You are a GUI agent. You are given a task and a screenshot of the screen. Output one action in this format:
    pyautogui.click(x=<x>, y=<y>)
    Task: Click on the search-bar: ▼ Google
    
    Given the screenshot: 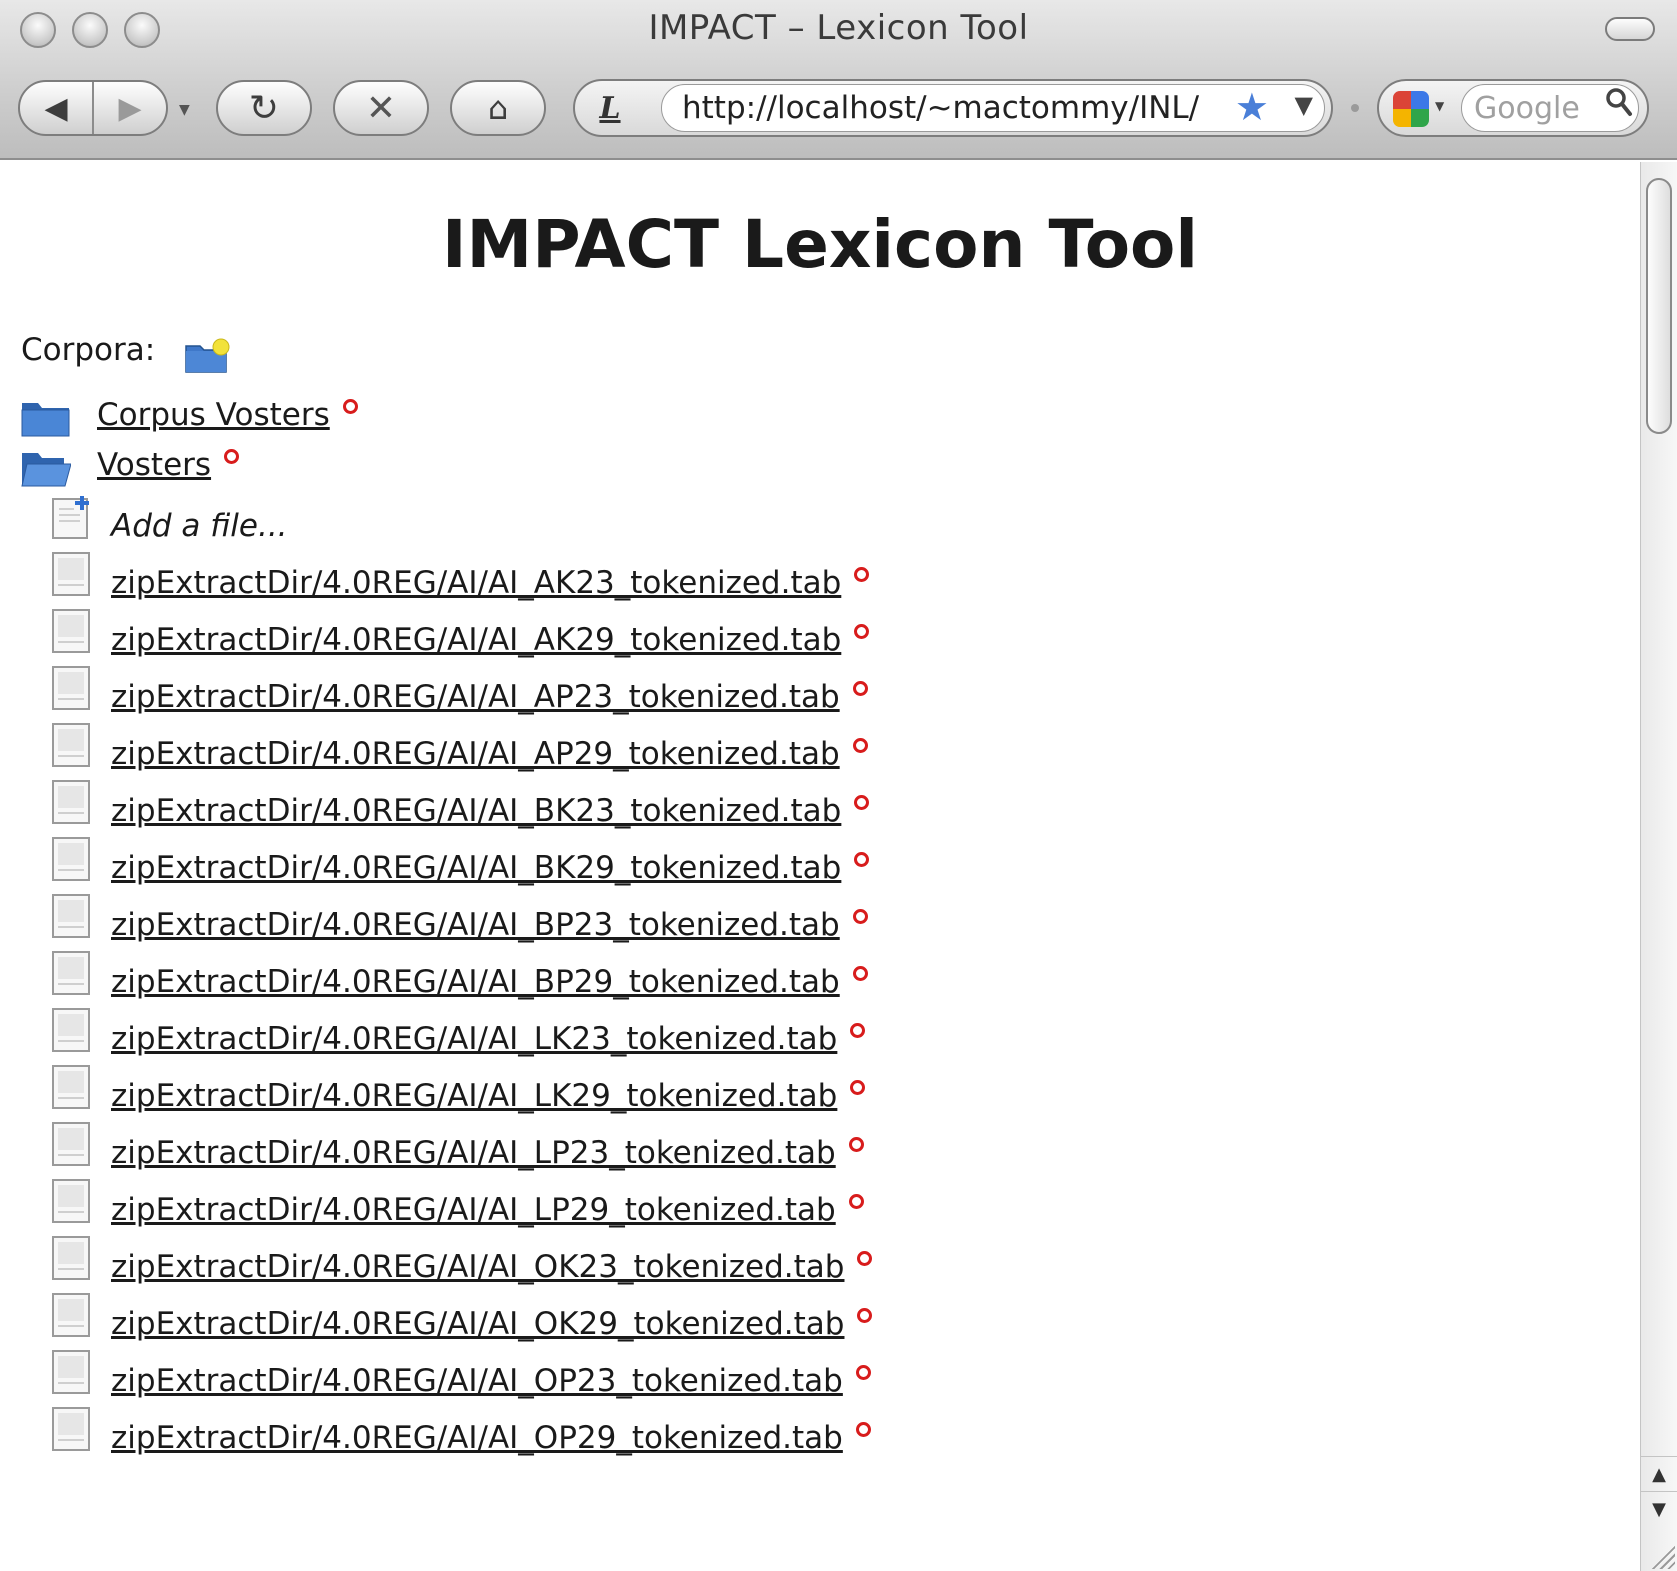 What is the action you would take?
    pyautogui.click(x=1513, y=108)
    